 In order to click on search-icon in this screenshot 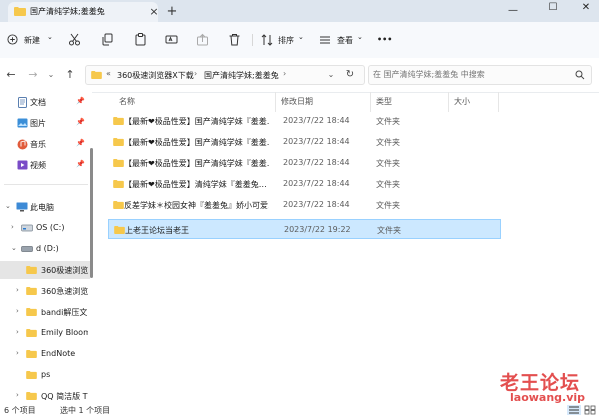, I will do `click(580, 75)`.